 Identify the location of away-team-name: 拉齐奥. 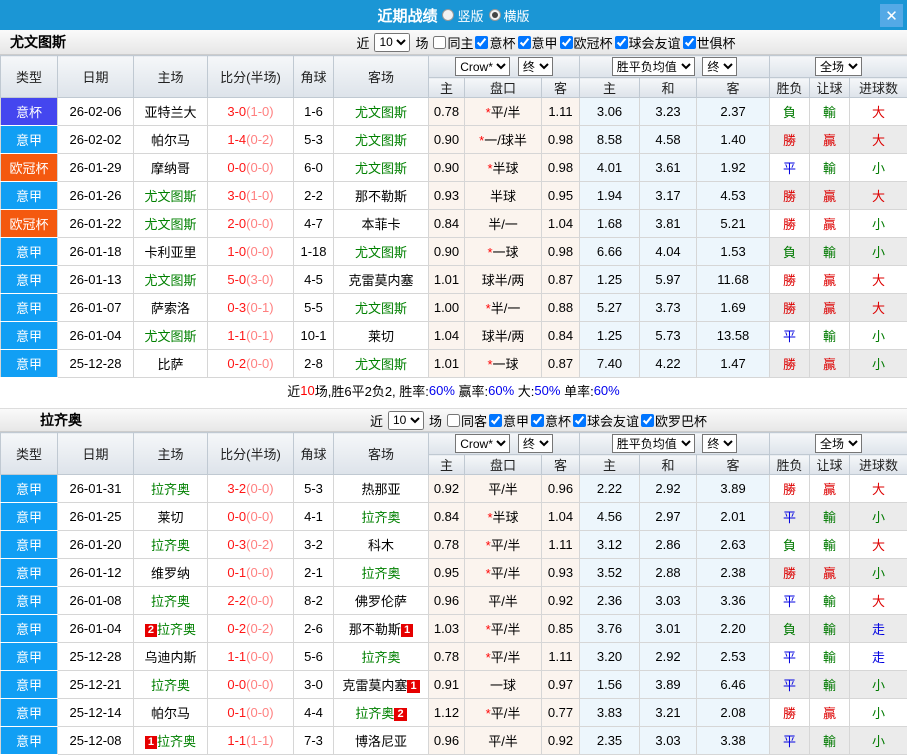
(380, 657).